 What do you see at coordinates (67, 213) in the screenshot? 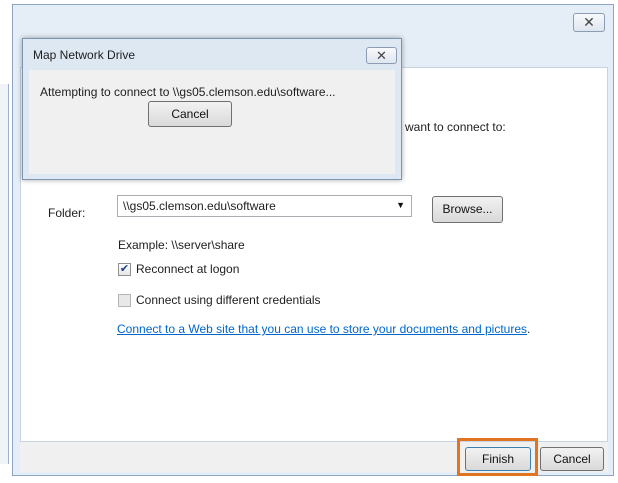
I see `folder-label: Folder:` at bounding box center [67, 213].